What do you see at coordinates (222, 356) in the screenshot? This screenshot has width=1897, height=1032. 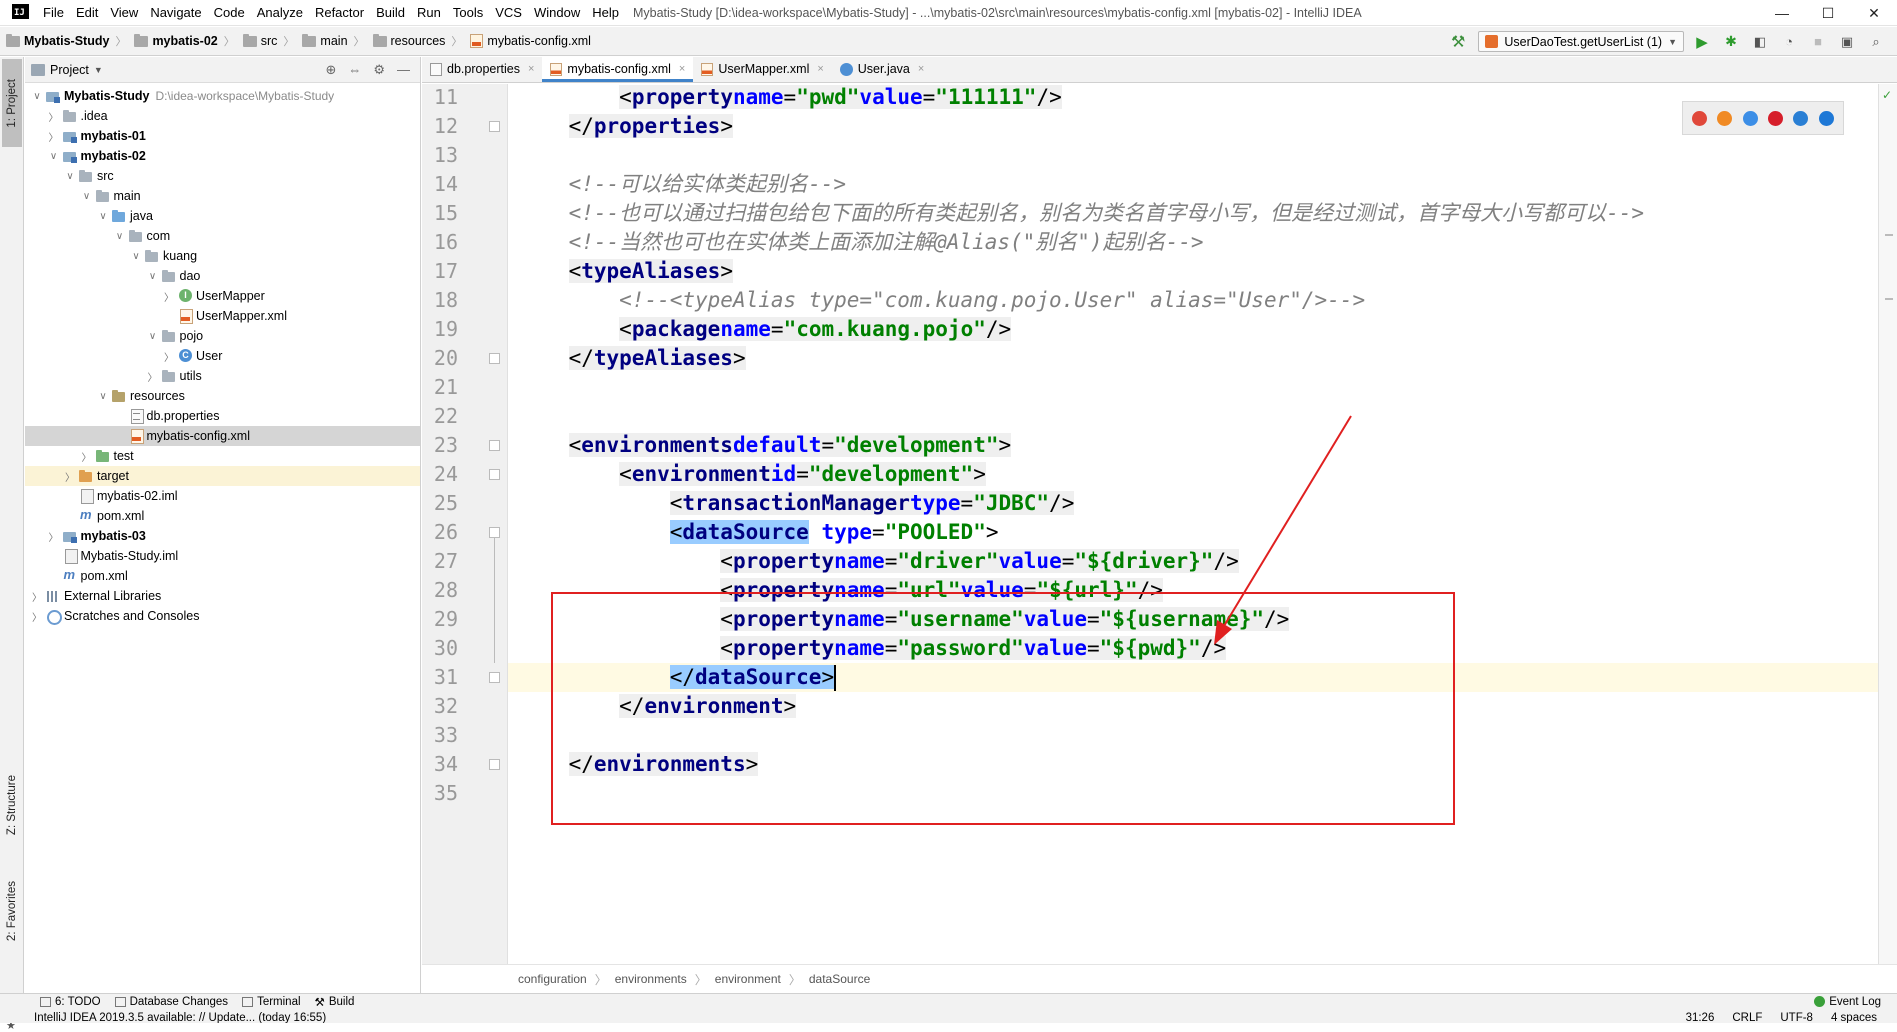 I see `tree-item: 〉 User` at bounding box center [222, 356].